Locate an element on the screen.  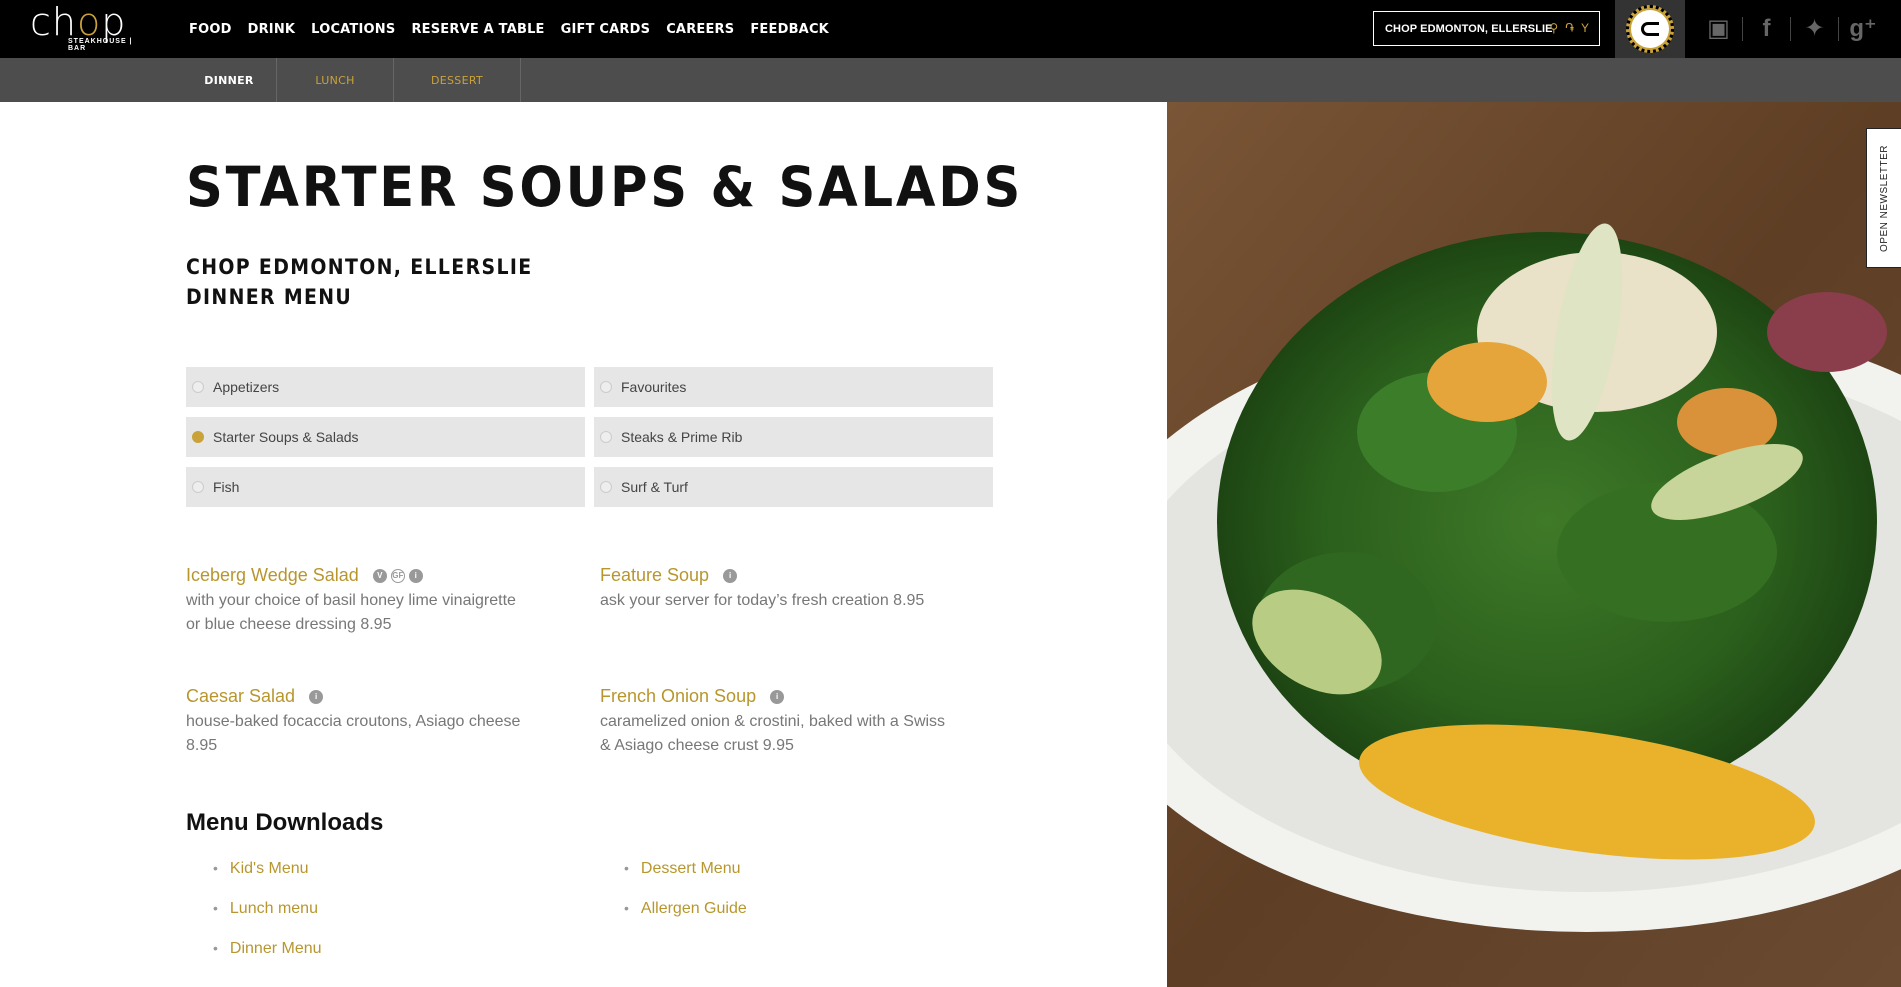
download-lunch-menu: Lunch menu is located at coordinates (267, 920).